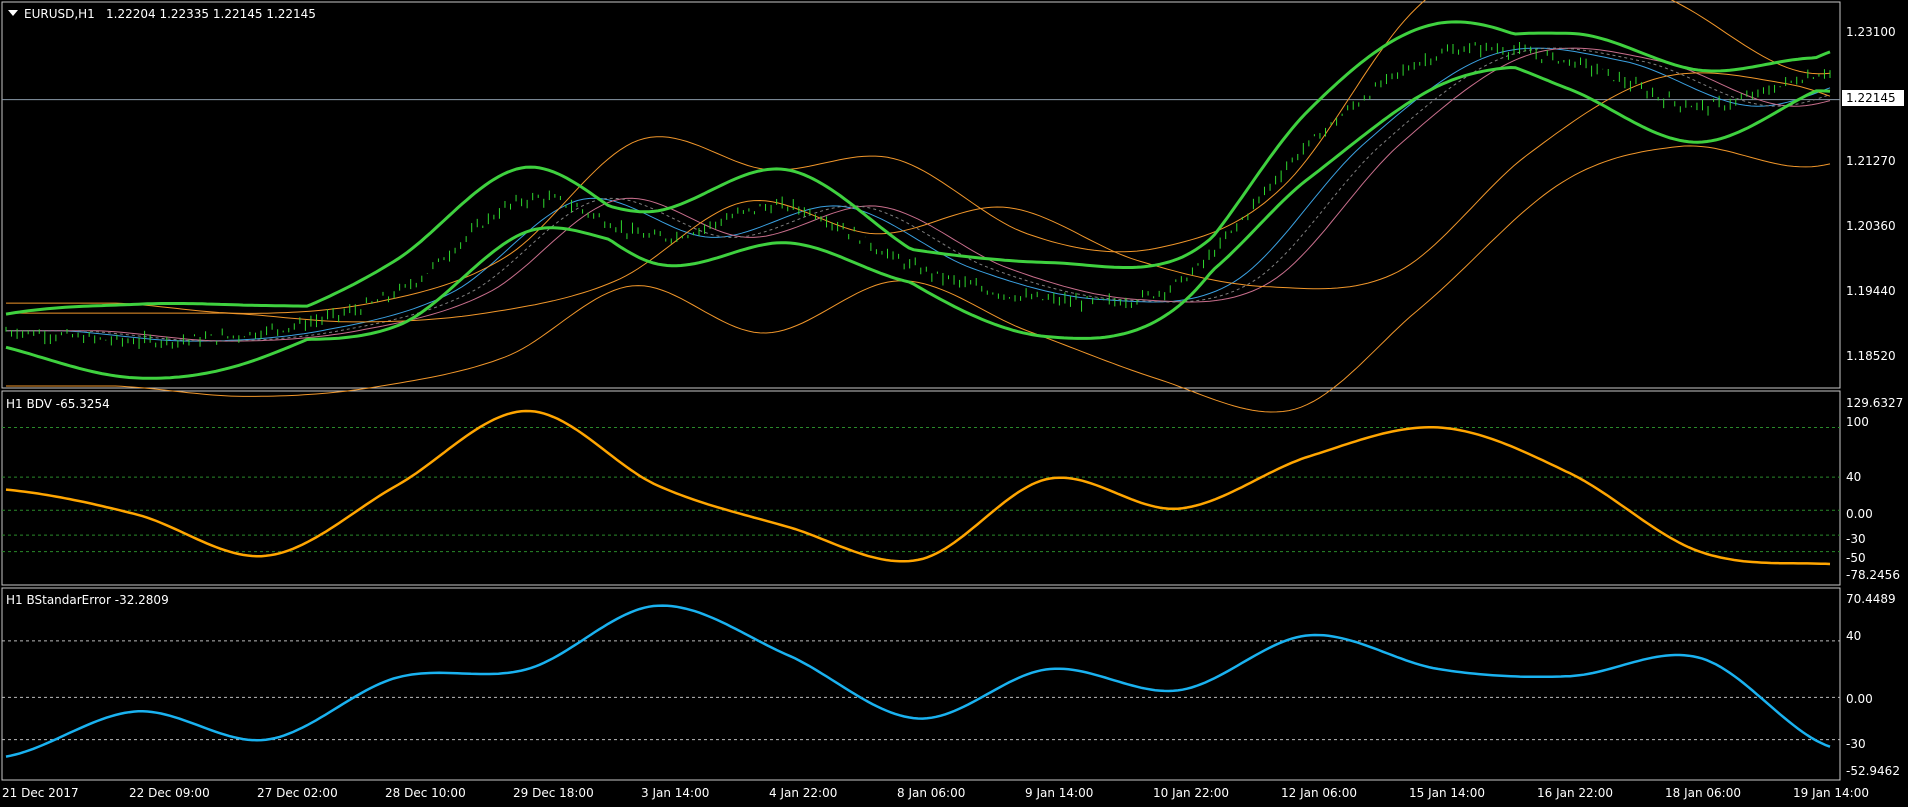  Describe the element at coordinates (211, 14) in the screenshot. I see `ohlc-values: 1.22204 1.22335 1.22145 1.22145` at that location.